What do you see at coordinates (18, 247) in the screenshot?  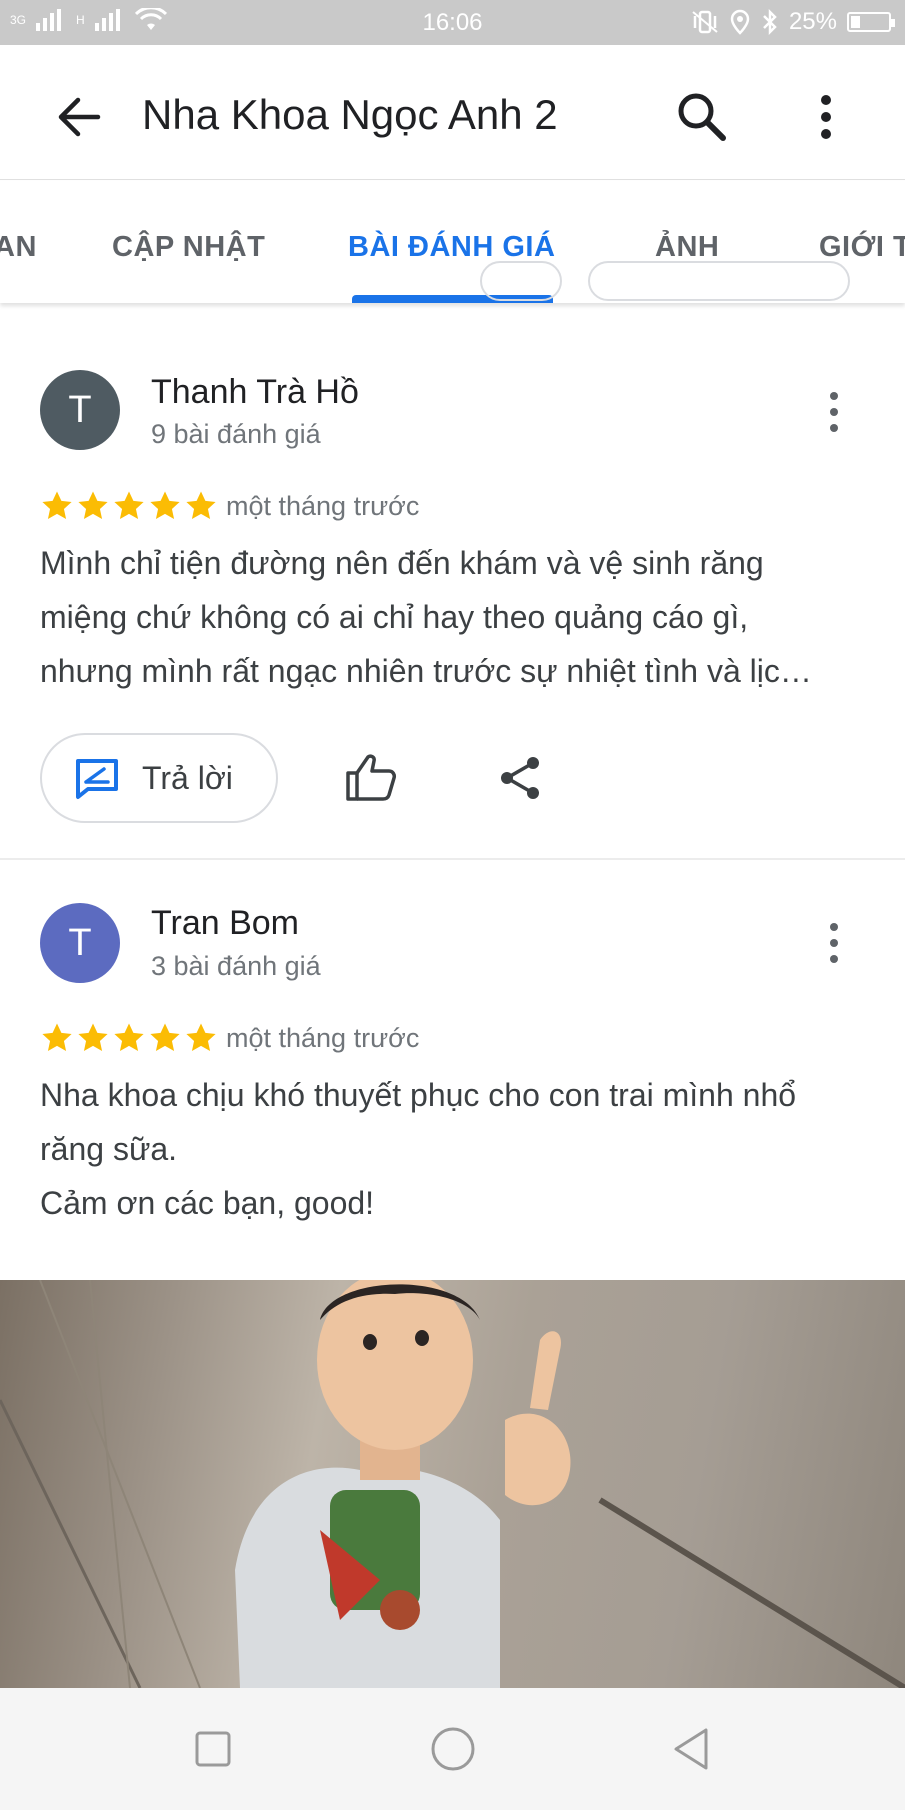 I see `tab-overview: AN` at bounding box center [18, 247].